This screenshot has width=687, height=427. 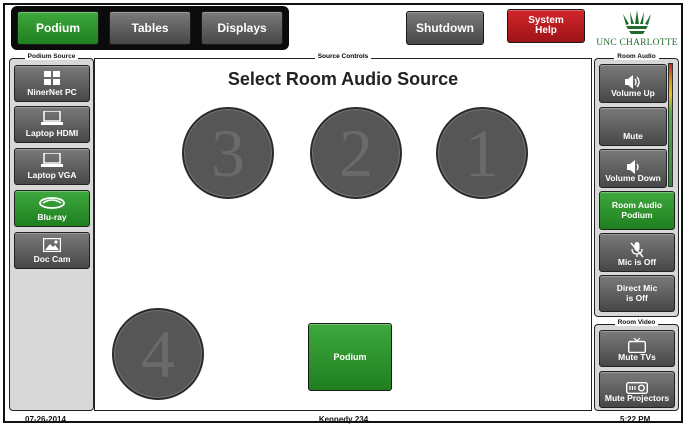 I want to click on top-nav-bar: Podium Tables Displays, so click(x=150, y=28).